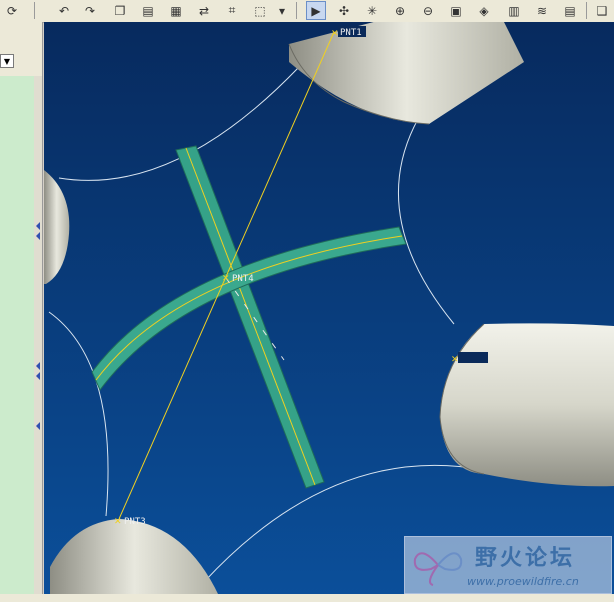 Image resolution: width=614 pixels, height=602 pixels. I want to click on chevron-down-icon: ▼, so click(7, 61).